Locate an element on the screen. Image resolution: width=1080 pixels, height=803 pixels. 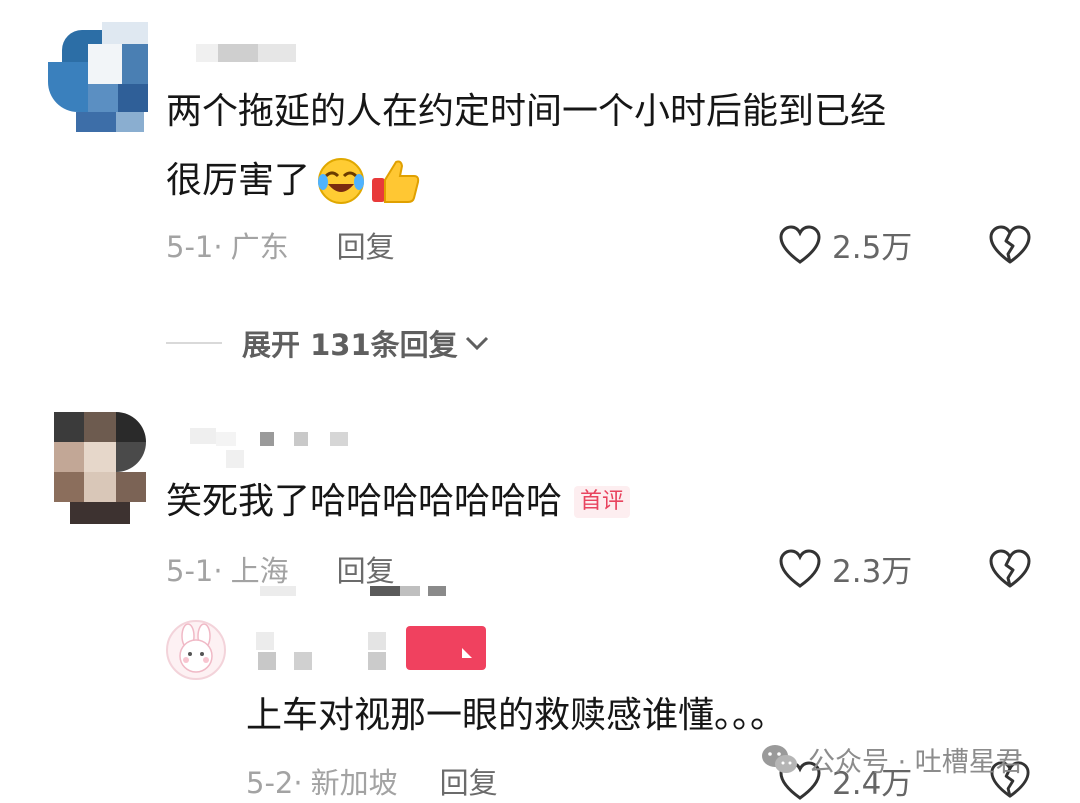
like-count: 2.5万 is located at coordinates (872, 248).